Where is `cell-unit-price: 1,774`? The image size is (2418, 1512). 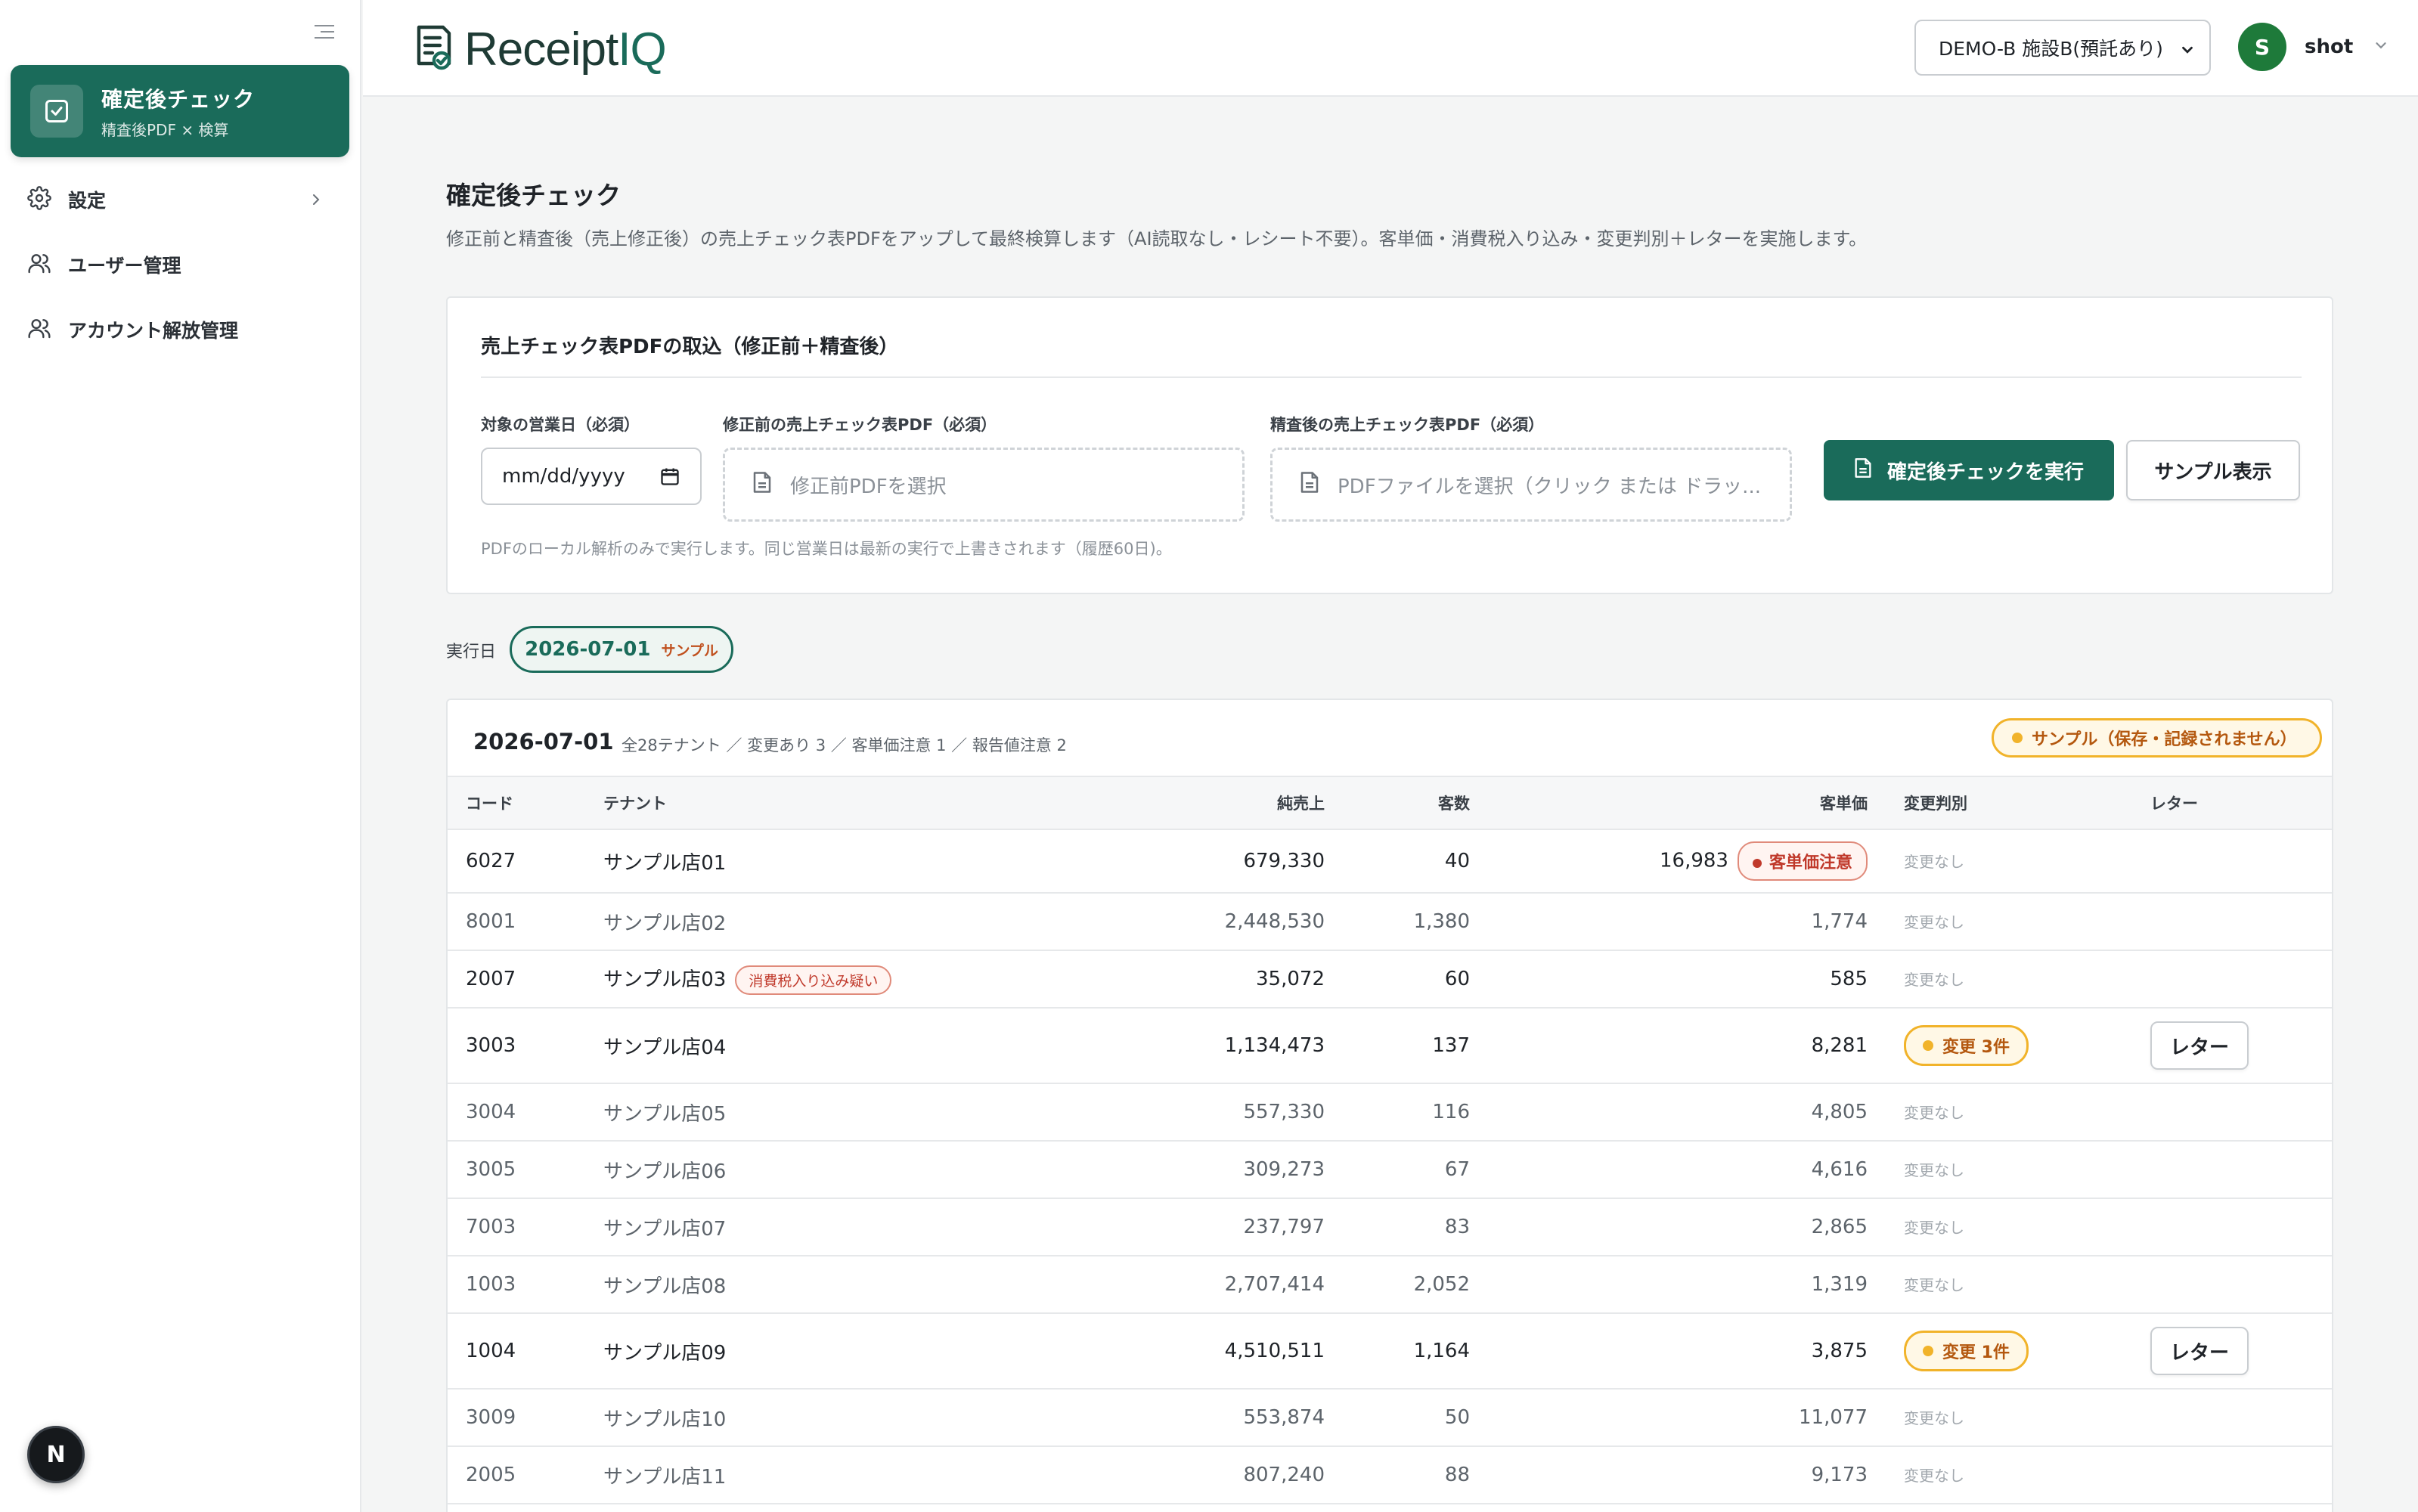
cell-unit-price: 1,774 is located at coordinates (1687, 922).